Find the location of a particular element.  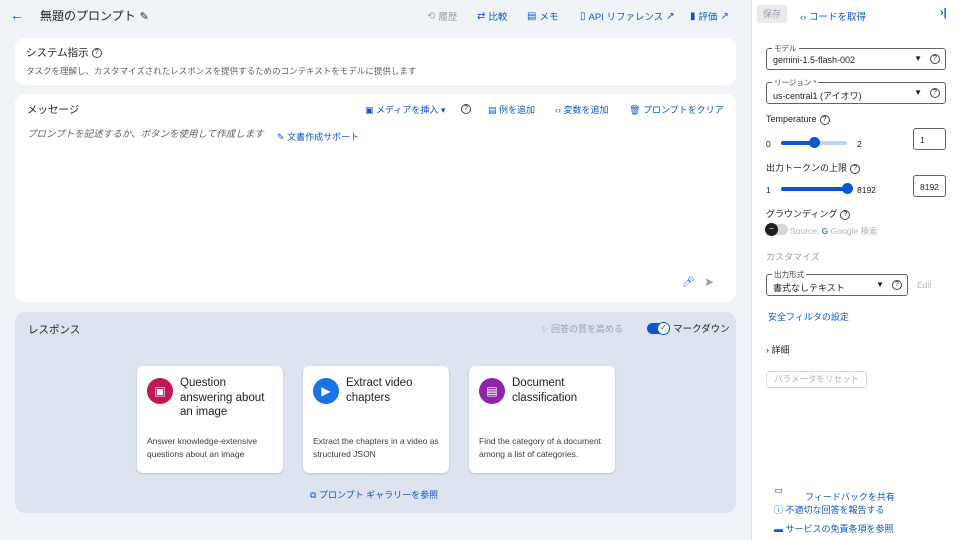

writing-assist-button: ✎ 文書作成サポート is located at coordinates (318, 136).